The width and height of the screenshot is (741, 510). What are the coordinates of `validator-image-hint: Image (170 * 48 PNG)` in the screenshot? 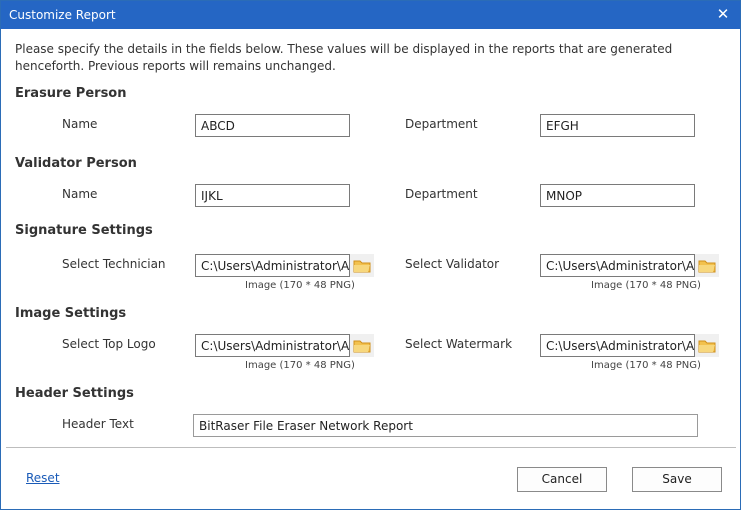 It's located at (646, 285).